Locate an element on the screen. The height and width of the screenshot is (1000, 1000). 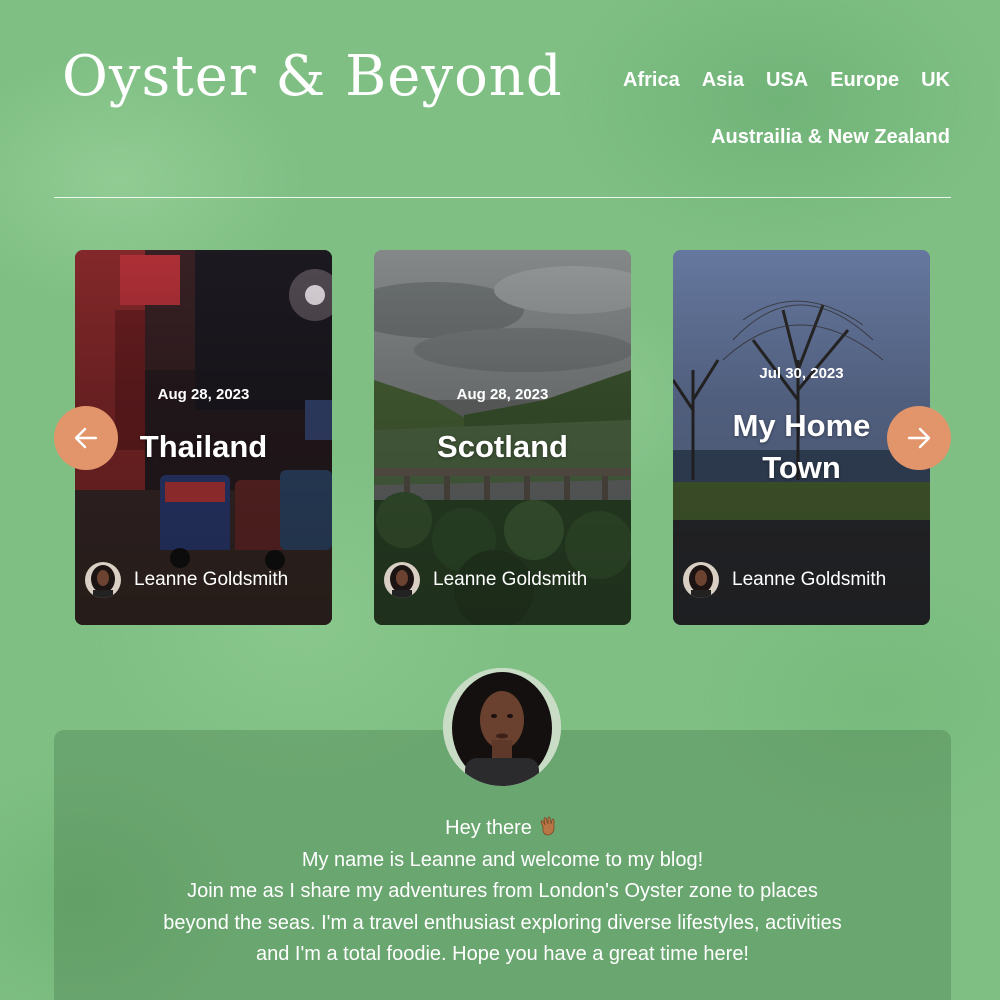
site-title: Oyster & Beyond is located at coordinates (312, 76).